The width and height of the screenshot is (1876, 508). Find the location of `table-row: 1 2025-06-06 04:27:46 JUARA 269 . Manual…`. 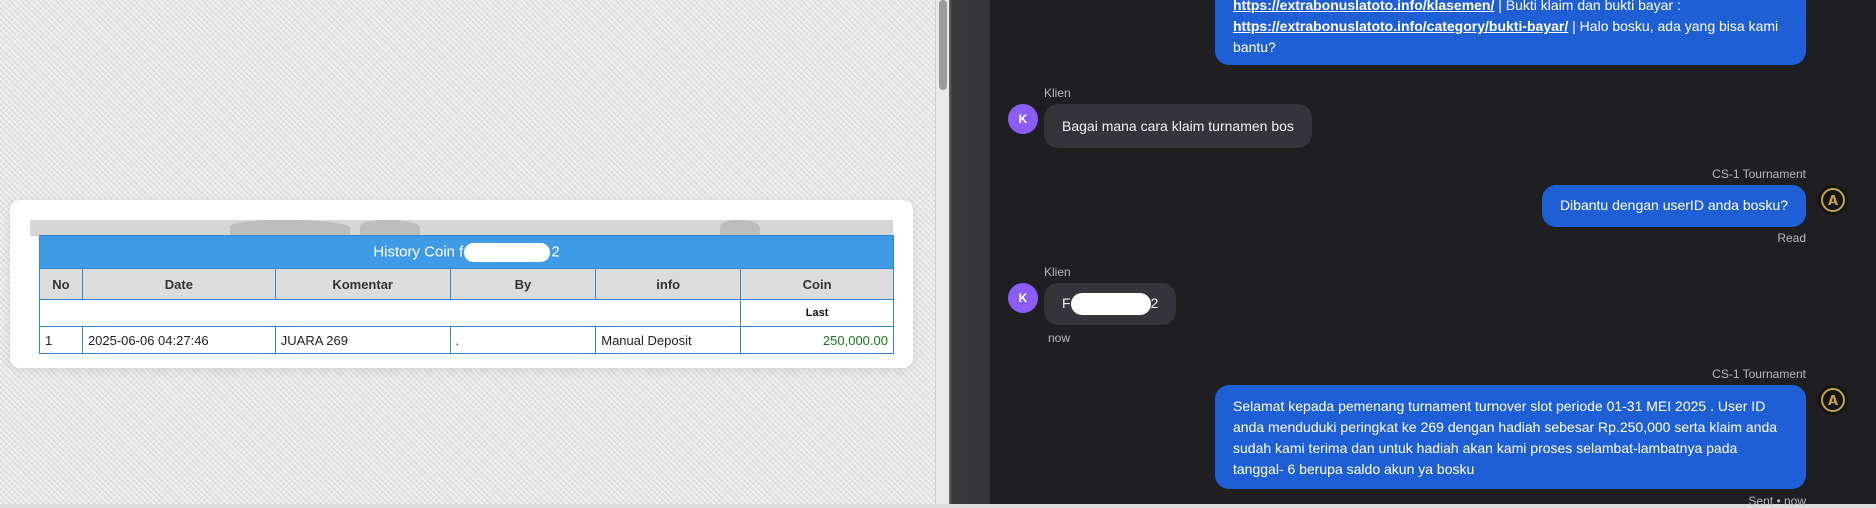

table-row: 1 2025-06-06 04:27:46 JUARA 269 . Manual… is located at coordinates (466, 340).